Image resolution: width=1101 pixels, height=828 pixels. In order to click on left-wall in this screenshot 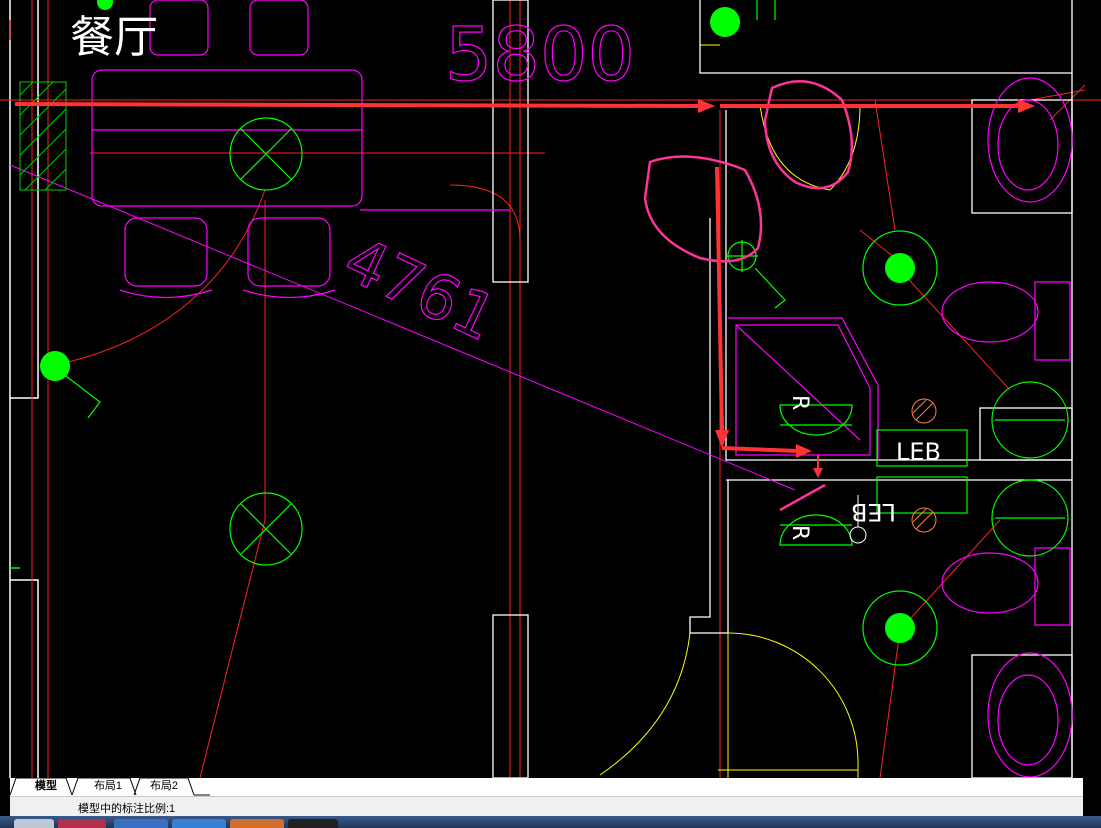, I will do `click(24, 389)`.